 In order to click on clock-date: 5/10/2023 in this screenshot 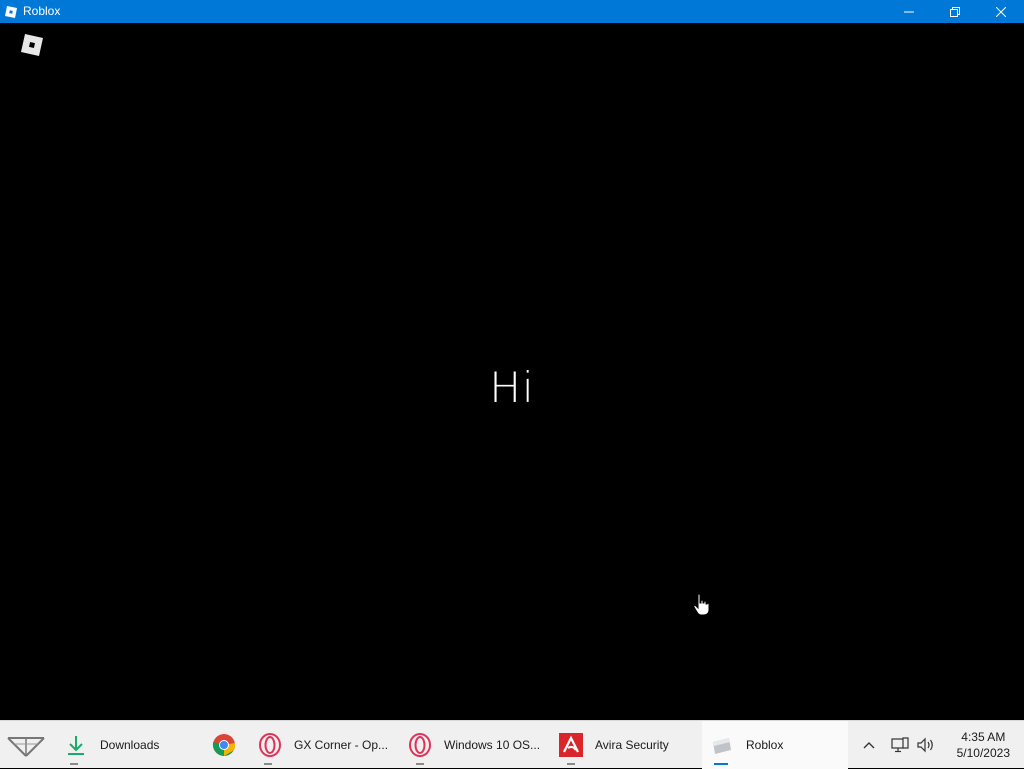, I will do `click(983, 753)`.